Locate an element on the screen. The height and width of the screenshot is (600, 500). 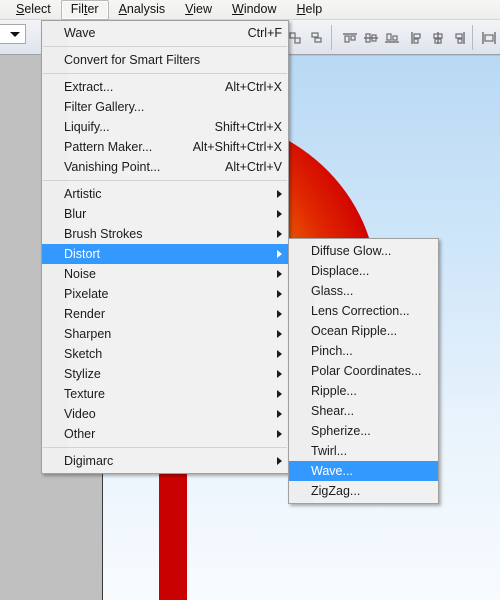
menubar-item-view: View is located at coordinates (198, 10).